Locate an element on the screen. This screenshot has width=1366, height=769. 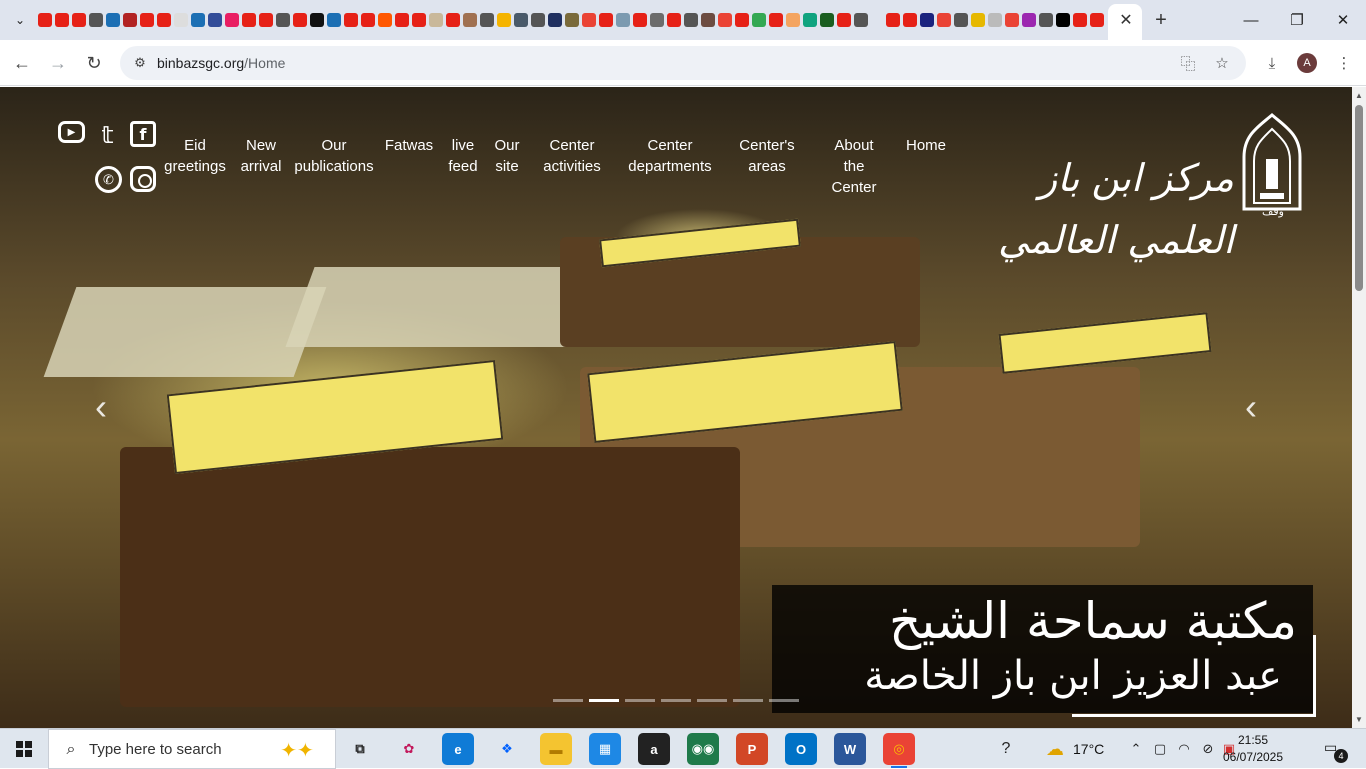
nav-centers-areas: Center's areas is located at coordinates (767, 156).